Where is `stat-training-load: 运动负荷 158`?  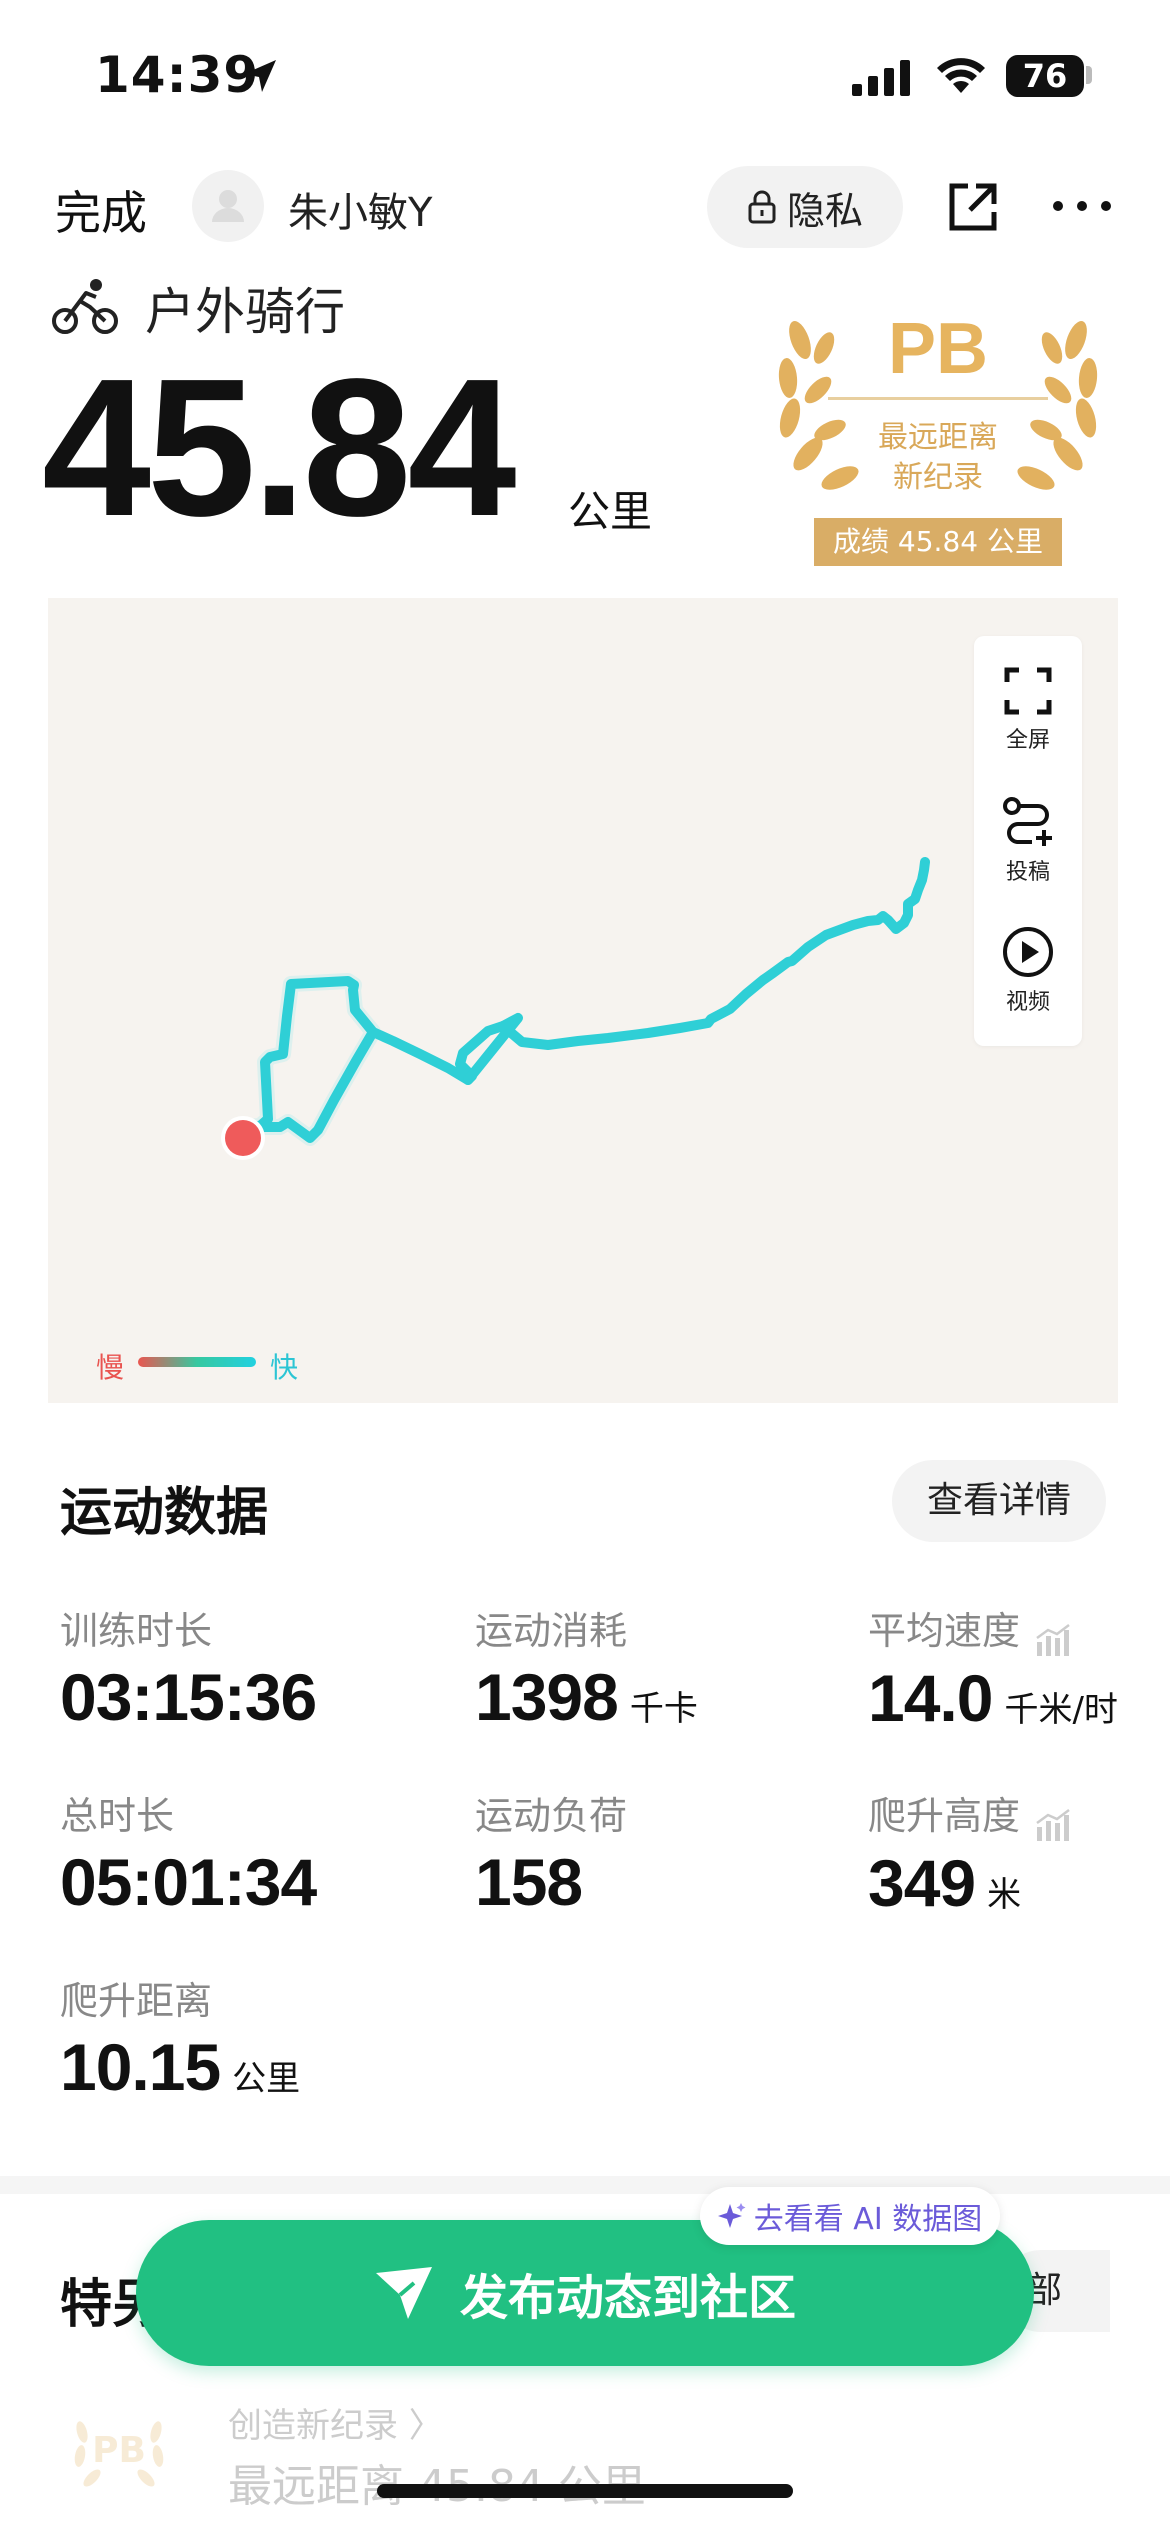 stat-training-load: 运动负荷 158 is located at coordinates (551, 1852).